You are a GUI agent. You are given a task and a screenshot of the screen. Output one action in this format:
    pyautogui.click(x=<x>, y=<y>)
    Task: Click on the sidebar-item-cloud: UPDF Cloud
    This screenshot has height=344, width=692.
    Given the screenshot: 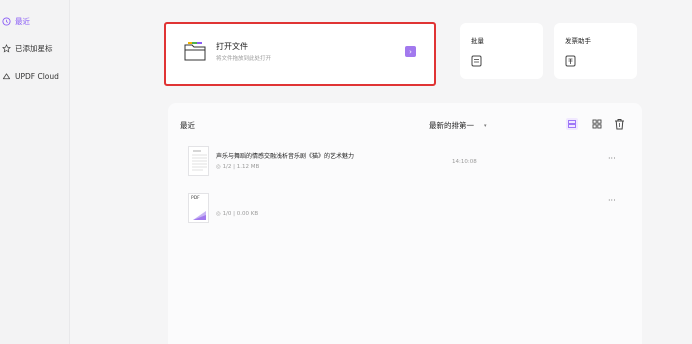 What is the action you would take?
    pyautogui.click(x=30, y=76)
    